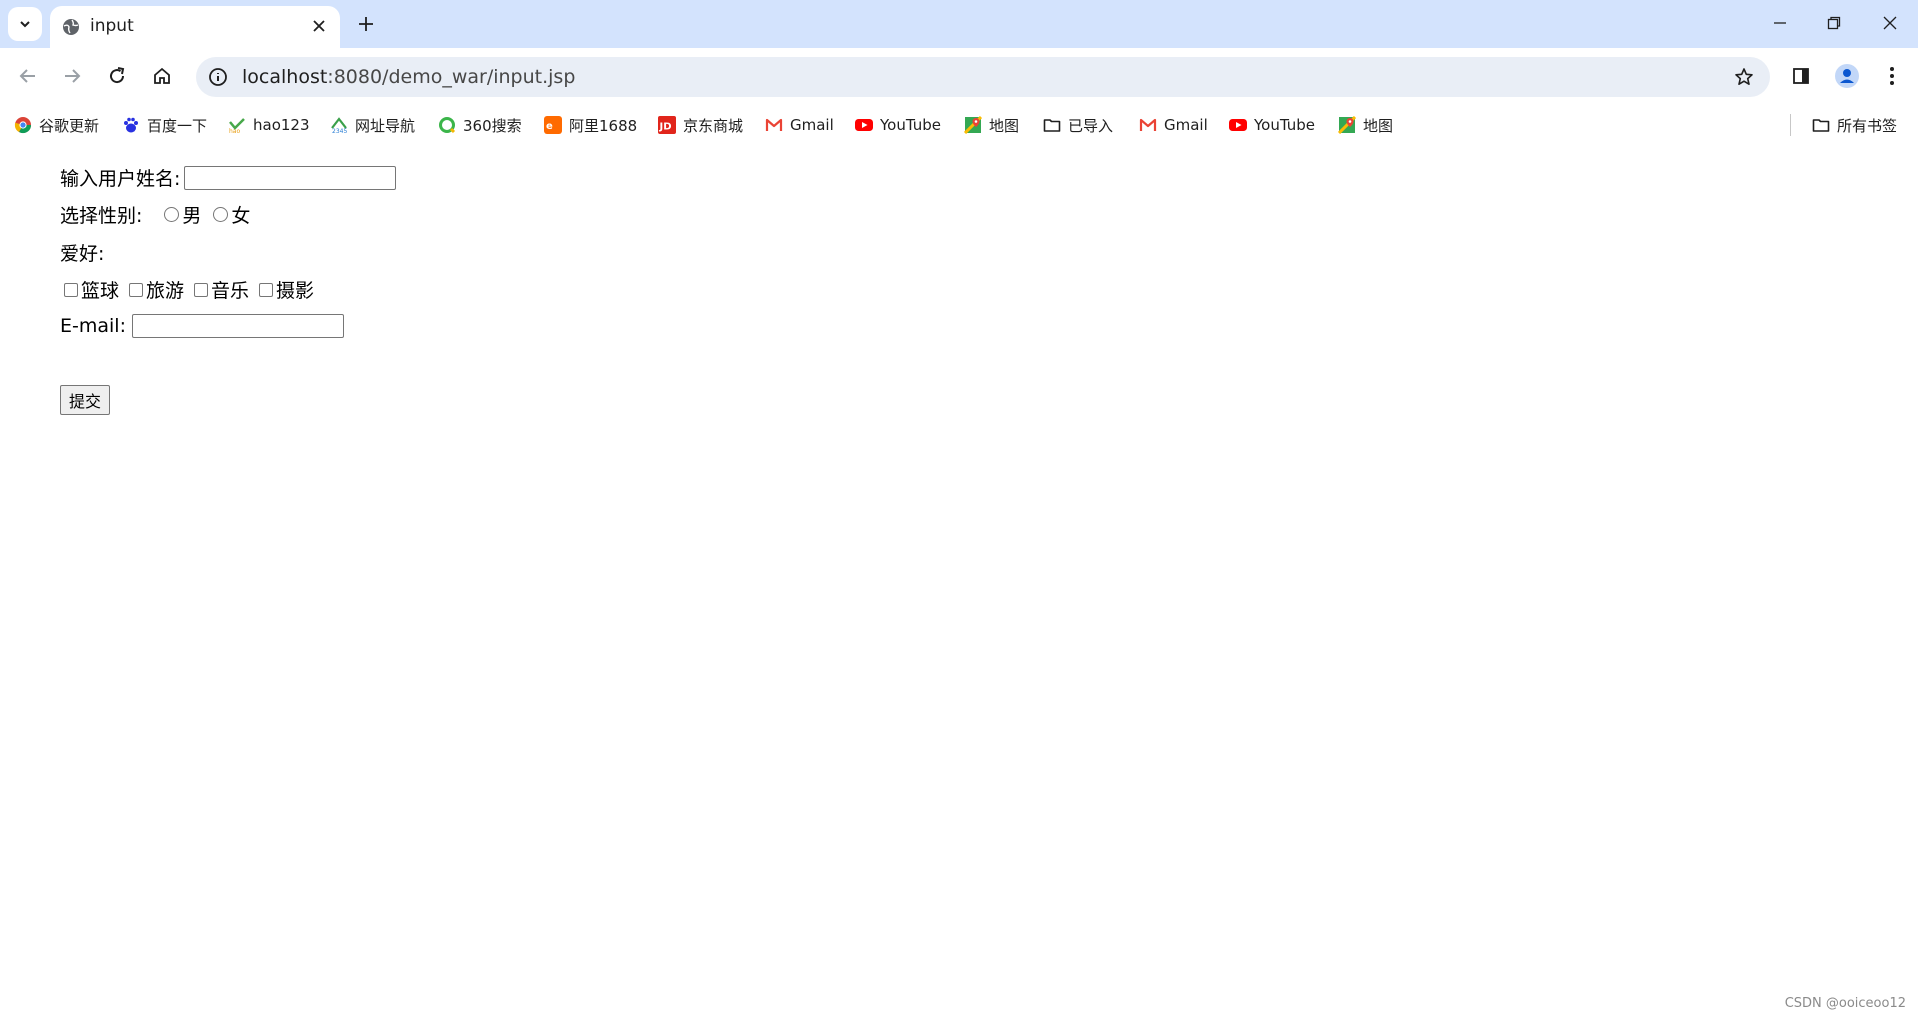 The image size is (1918, 1015). Describe the element at coordinates (120, 179) in the screenshot. I see `username-label: 输入用户姓名:` at that location.